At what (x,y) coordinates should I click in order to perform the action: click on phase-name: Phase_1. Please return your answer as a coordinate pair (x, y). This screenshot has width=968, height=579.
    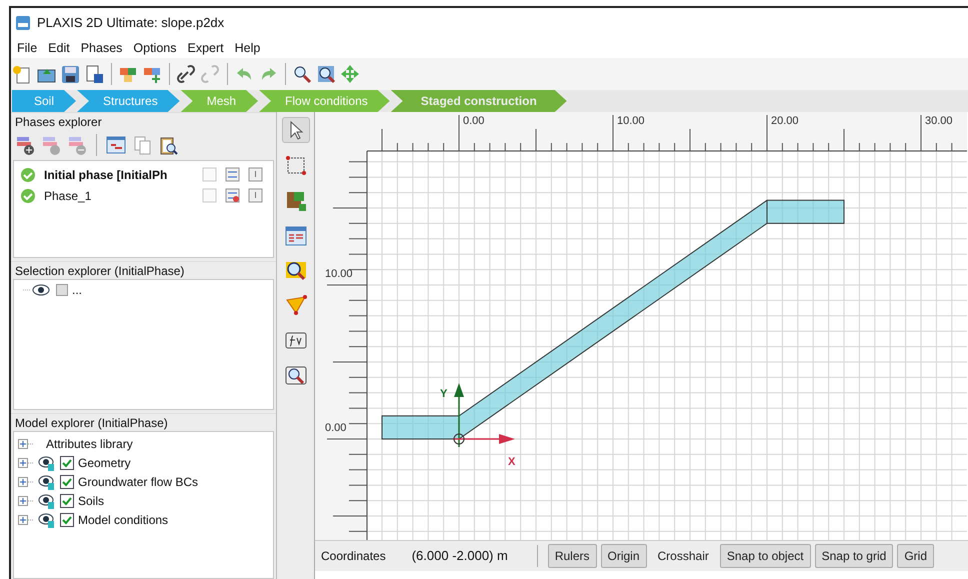
    Looking at the image, I should click on (119, 195).